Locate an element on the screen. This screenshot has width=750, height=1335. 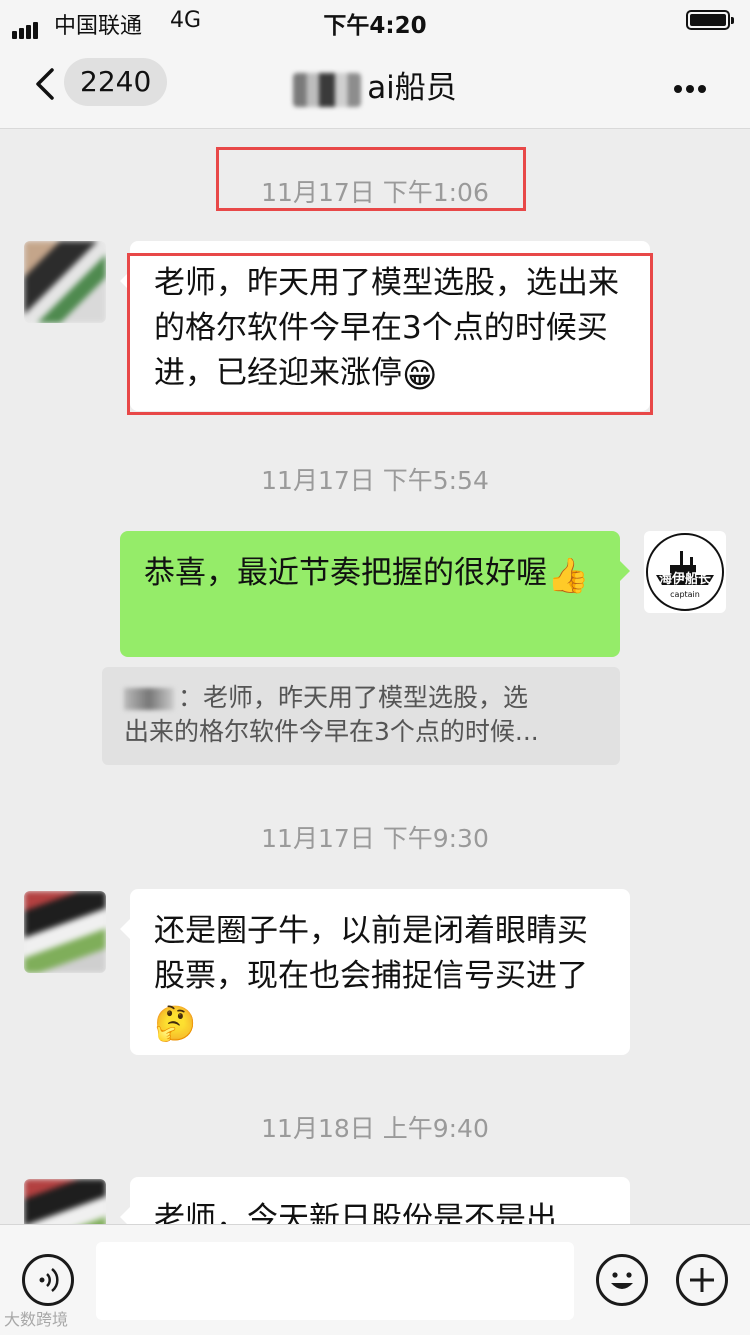
blurred-quote-author is located at coordinates (149, 699).